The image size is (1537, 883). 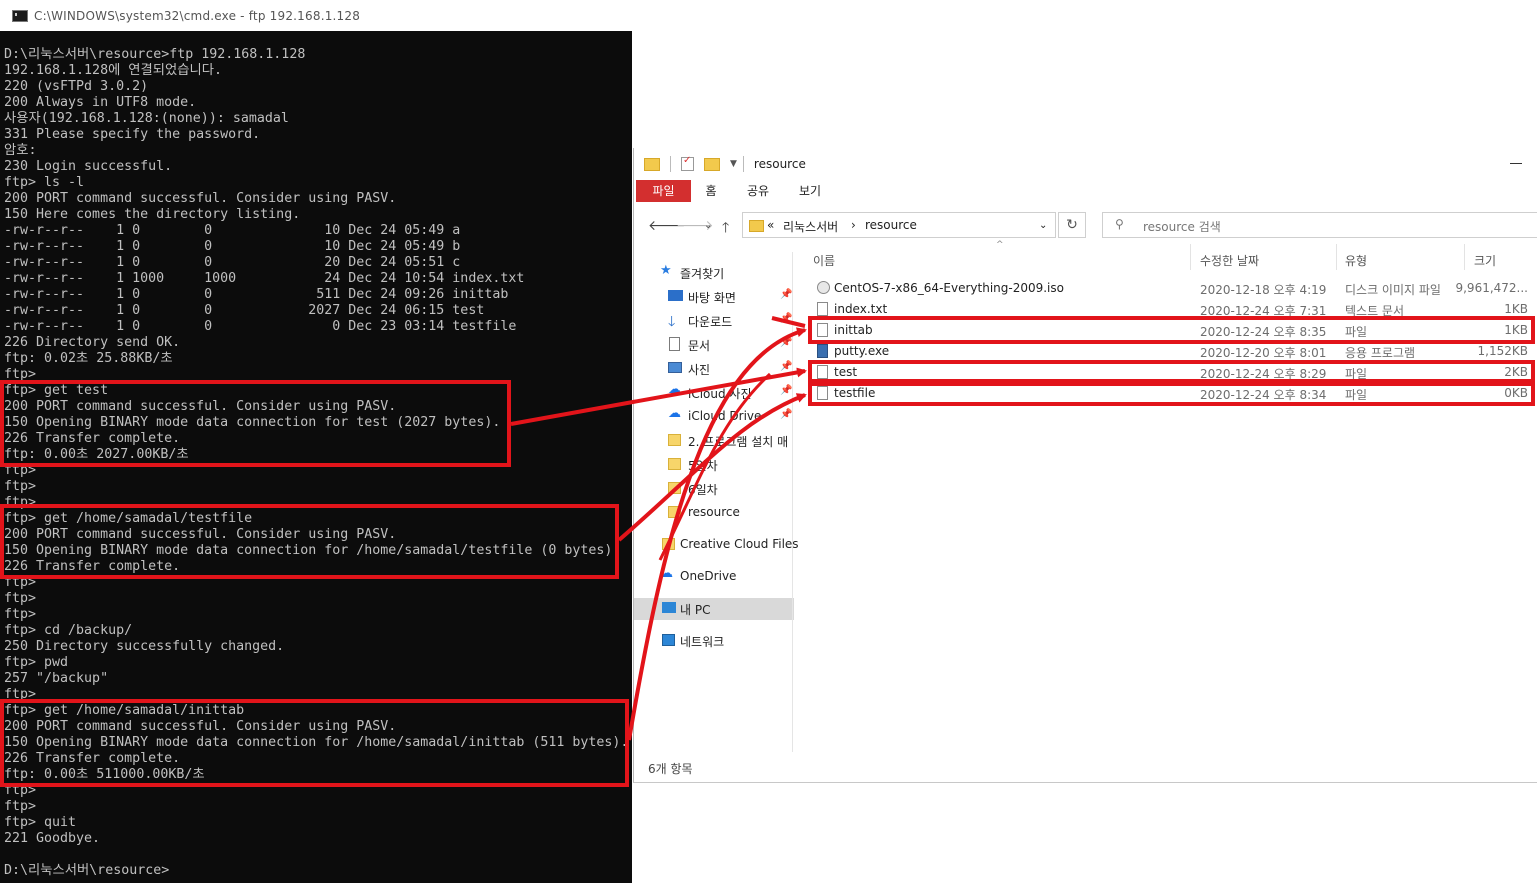 What do you see at coordinates (155, 54) in the screenshot?
I see `console-line: D:\리눅스서버\resource>ftp 192.168.1.128` at bounding box center [155, 54].